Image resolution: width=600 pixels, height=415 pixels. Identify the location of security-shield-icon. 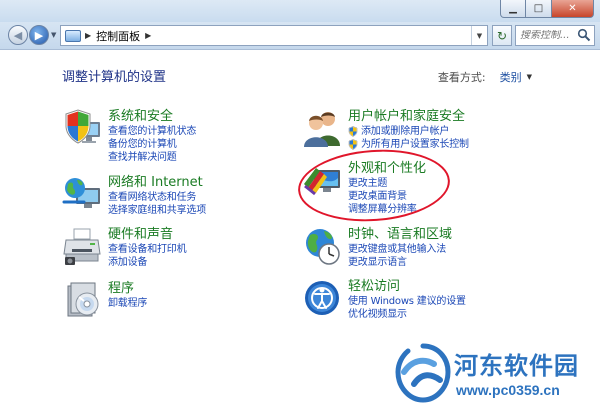
(82, 128).